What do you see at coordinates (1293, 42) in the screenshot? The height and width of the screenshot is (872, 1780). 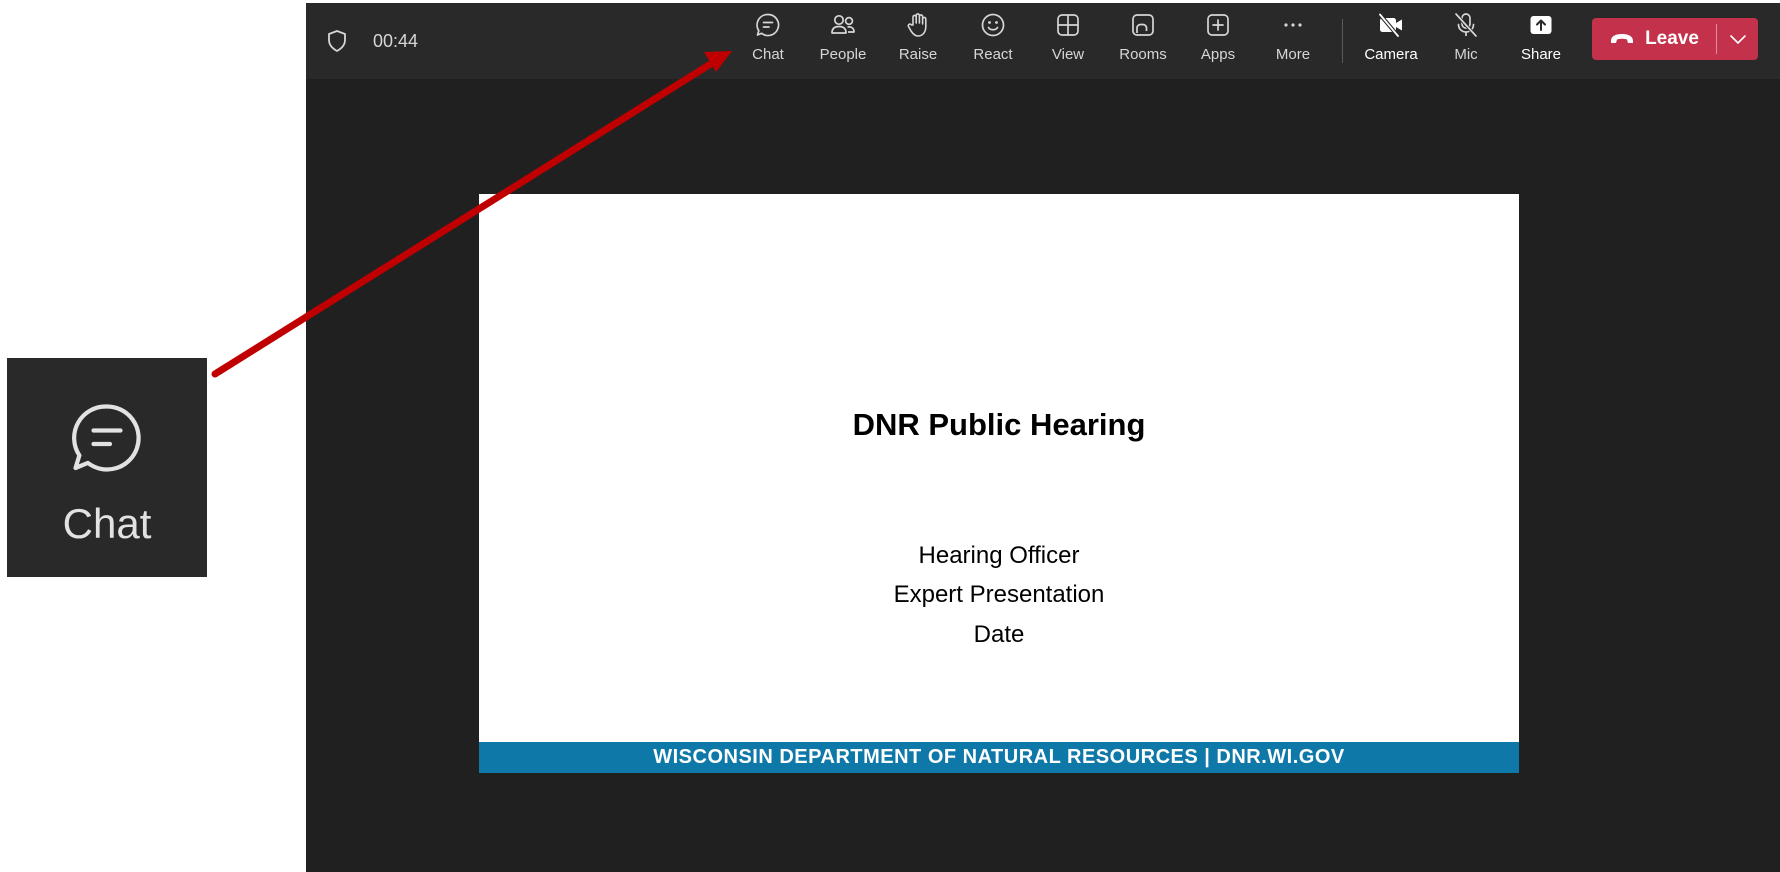 I see `more-button: More` at bounding box center [1293, 42].